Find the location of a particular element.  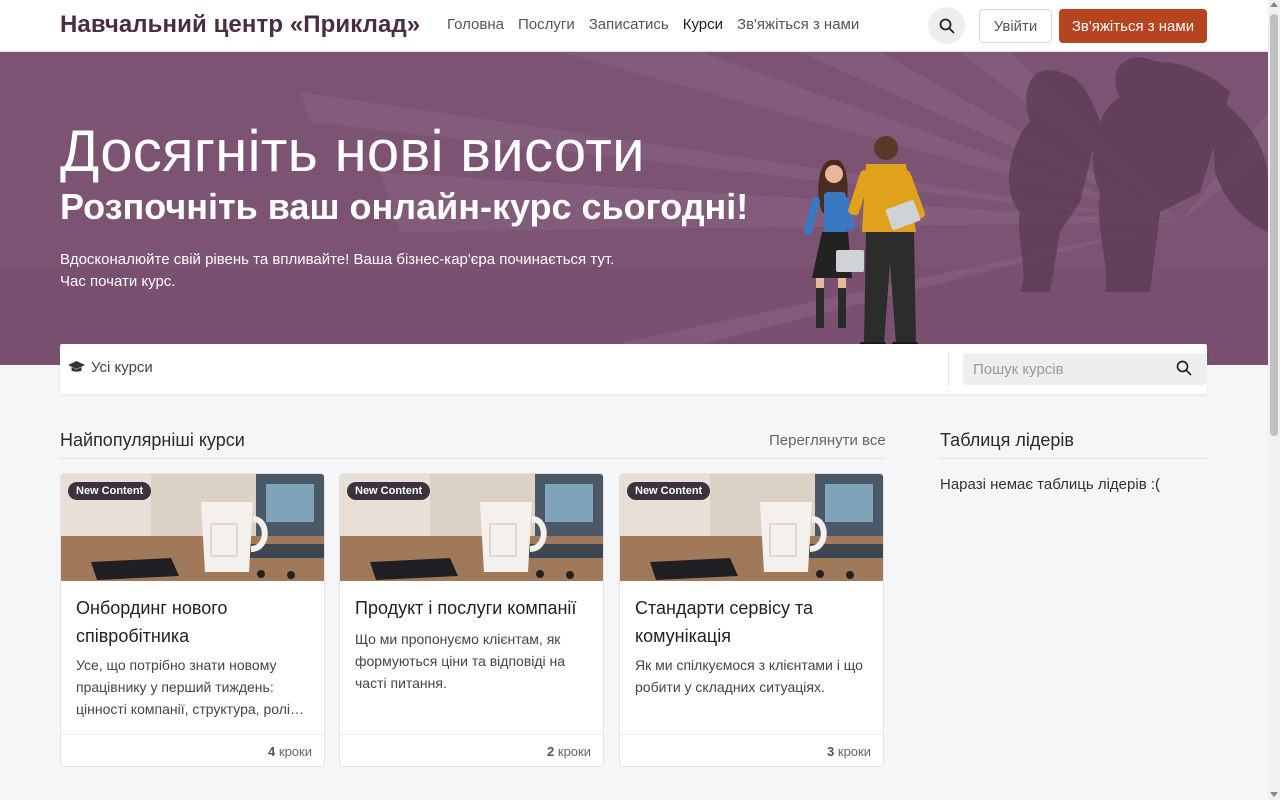

course-title: Продукт і послуги компанії is located at coordinates (475, 608).